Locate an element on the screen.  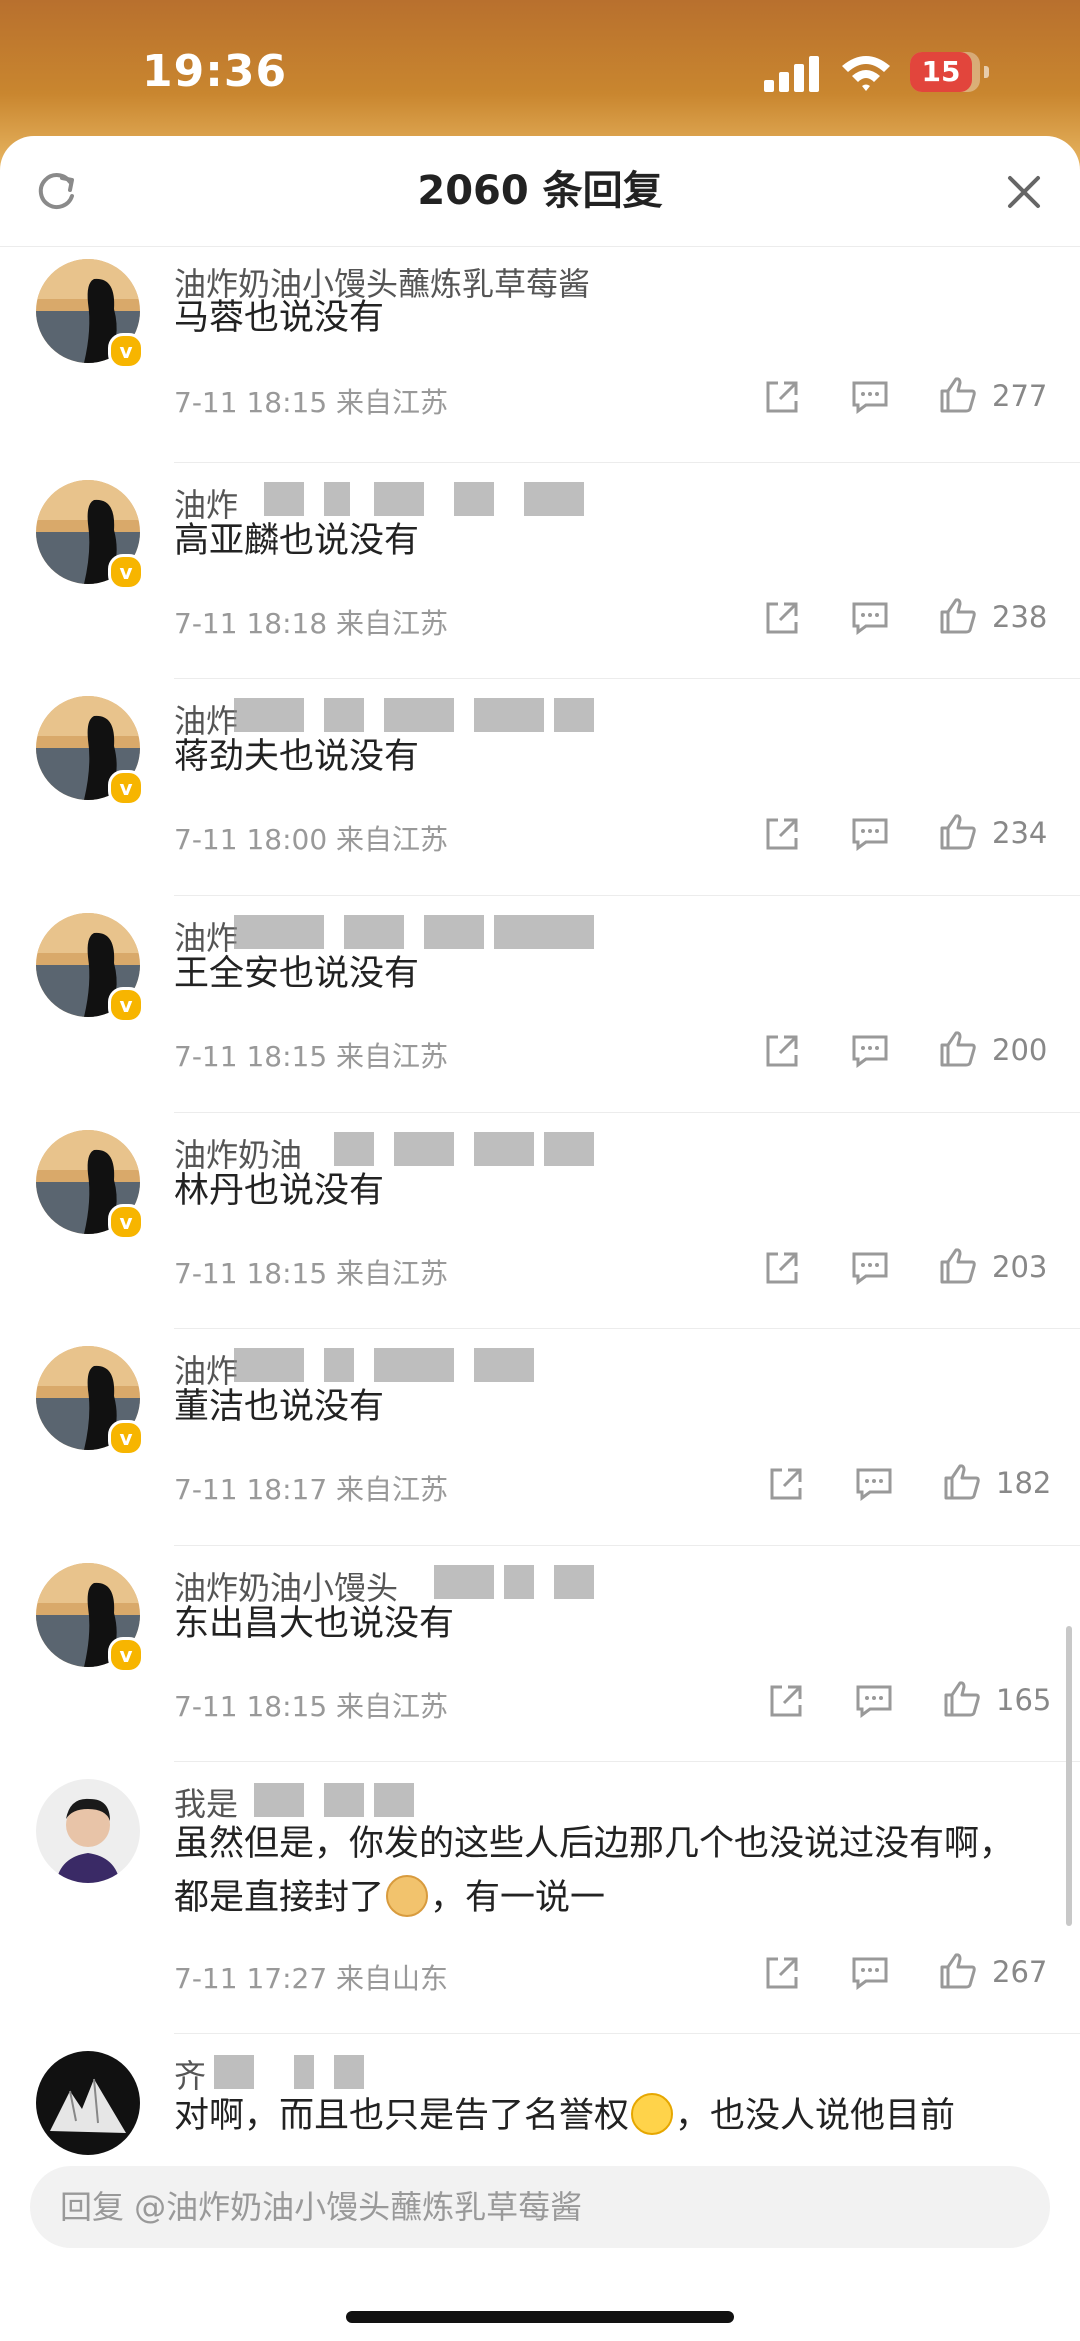
like-count: 182 is located at coordinates (1024, 1483).